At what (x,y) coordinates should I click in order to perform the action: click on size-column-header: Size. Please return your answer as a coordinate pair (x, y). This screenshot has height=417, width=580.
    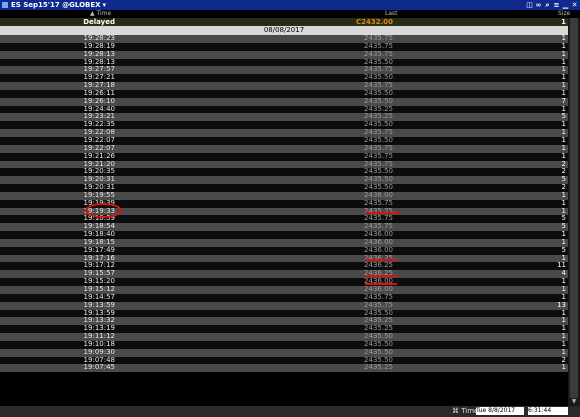
    Looking at the image, I should click on (564, 13).